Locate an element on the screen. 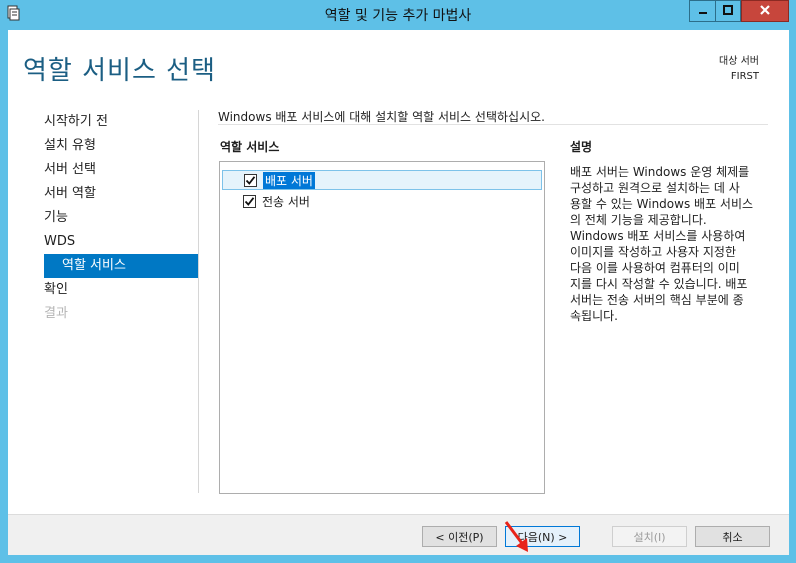  page-title: 역할 서비스 선택 is located at coordinates (119, 71).